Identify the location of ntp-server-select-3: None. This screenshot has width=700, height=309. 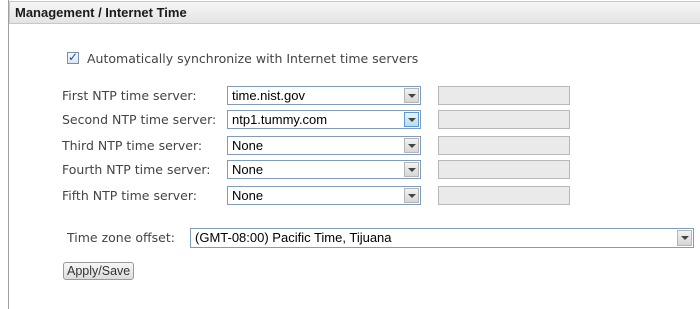
(324, 145).